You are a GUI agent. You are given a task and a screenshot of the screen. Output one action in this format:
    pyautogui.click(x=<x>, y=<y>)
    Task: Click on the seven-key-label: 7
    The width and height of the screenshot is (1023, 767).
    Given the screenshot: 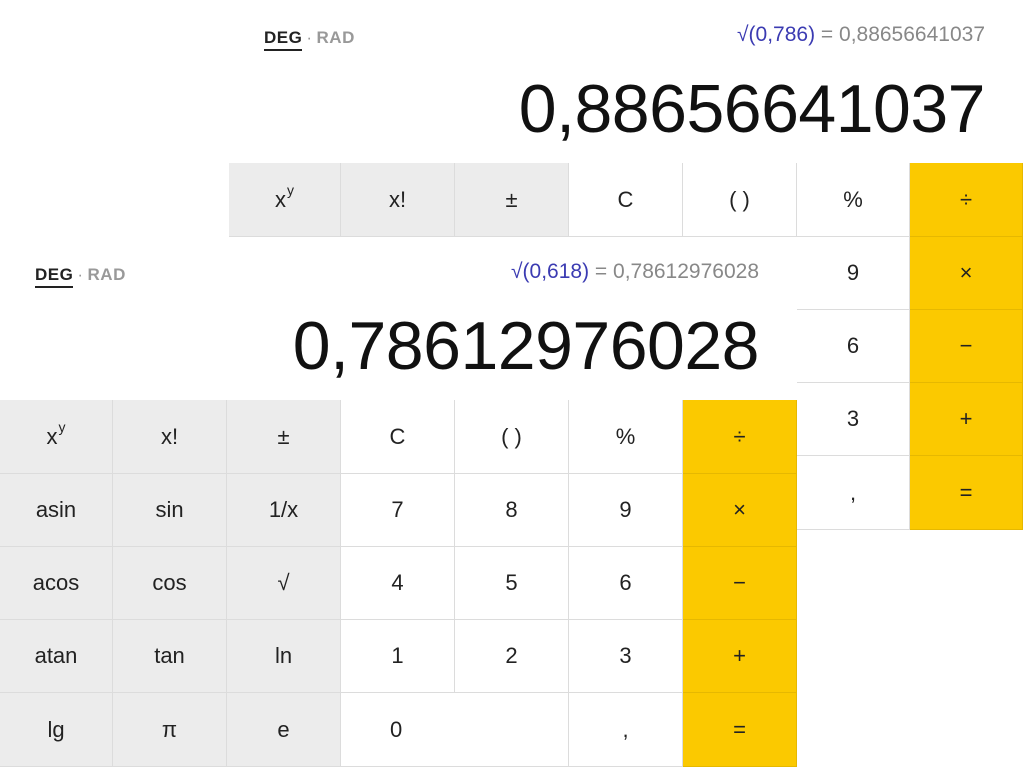 What is the action you would take?
    pyautogui.click(x=397, y=509)
    